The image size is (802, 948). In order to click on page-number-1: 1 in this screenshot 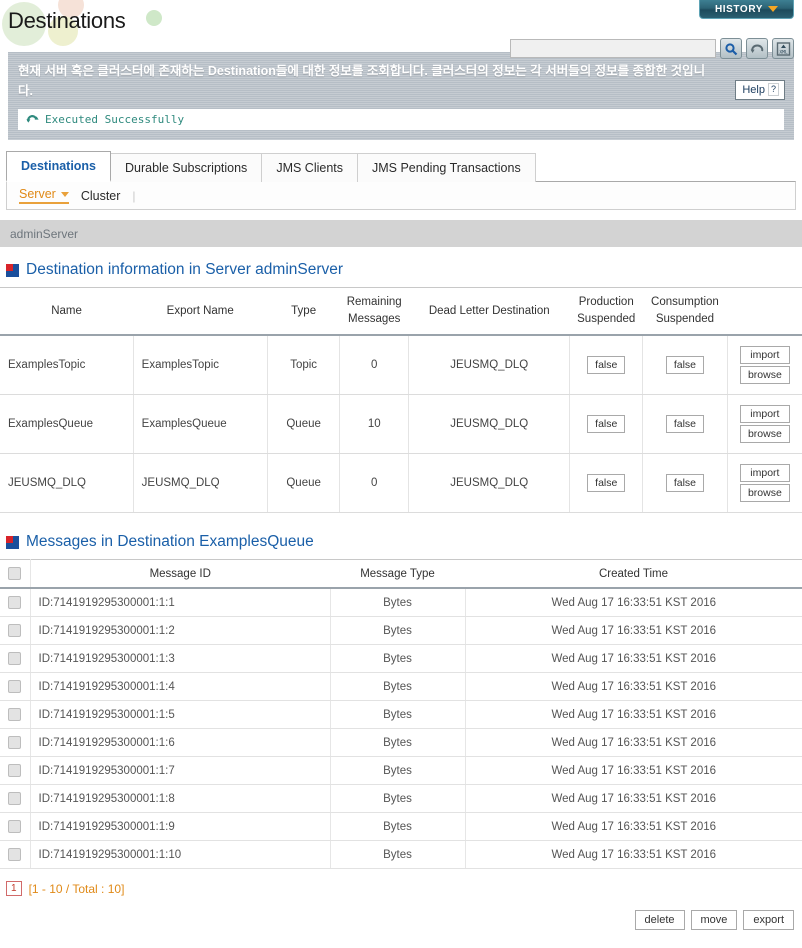, I will do `click(14, 888)`.